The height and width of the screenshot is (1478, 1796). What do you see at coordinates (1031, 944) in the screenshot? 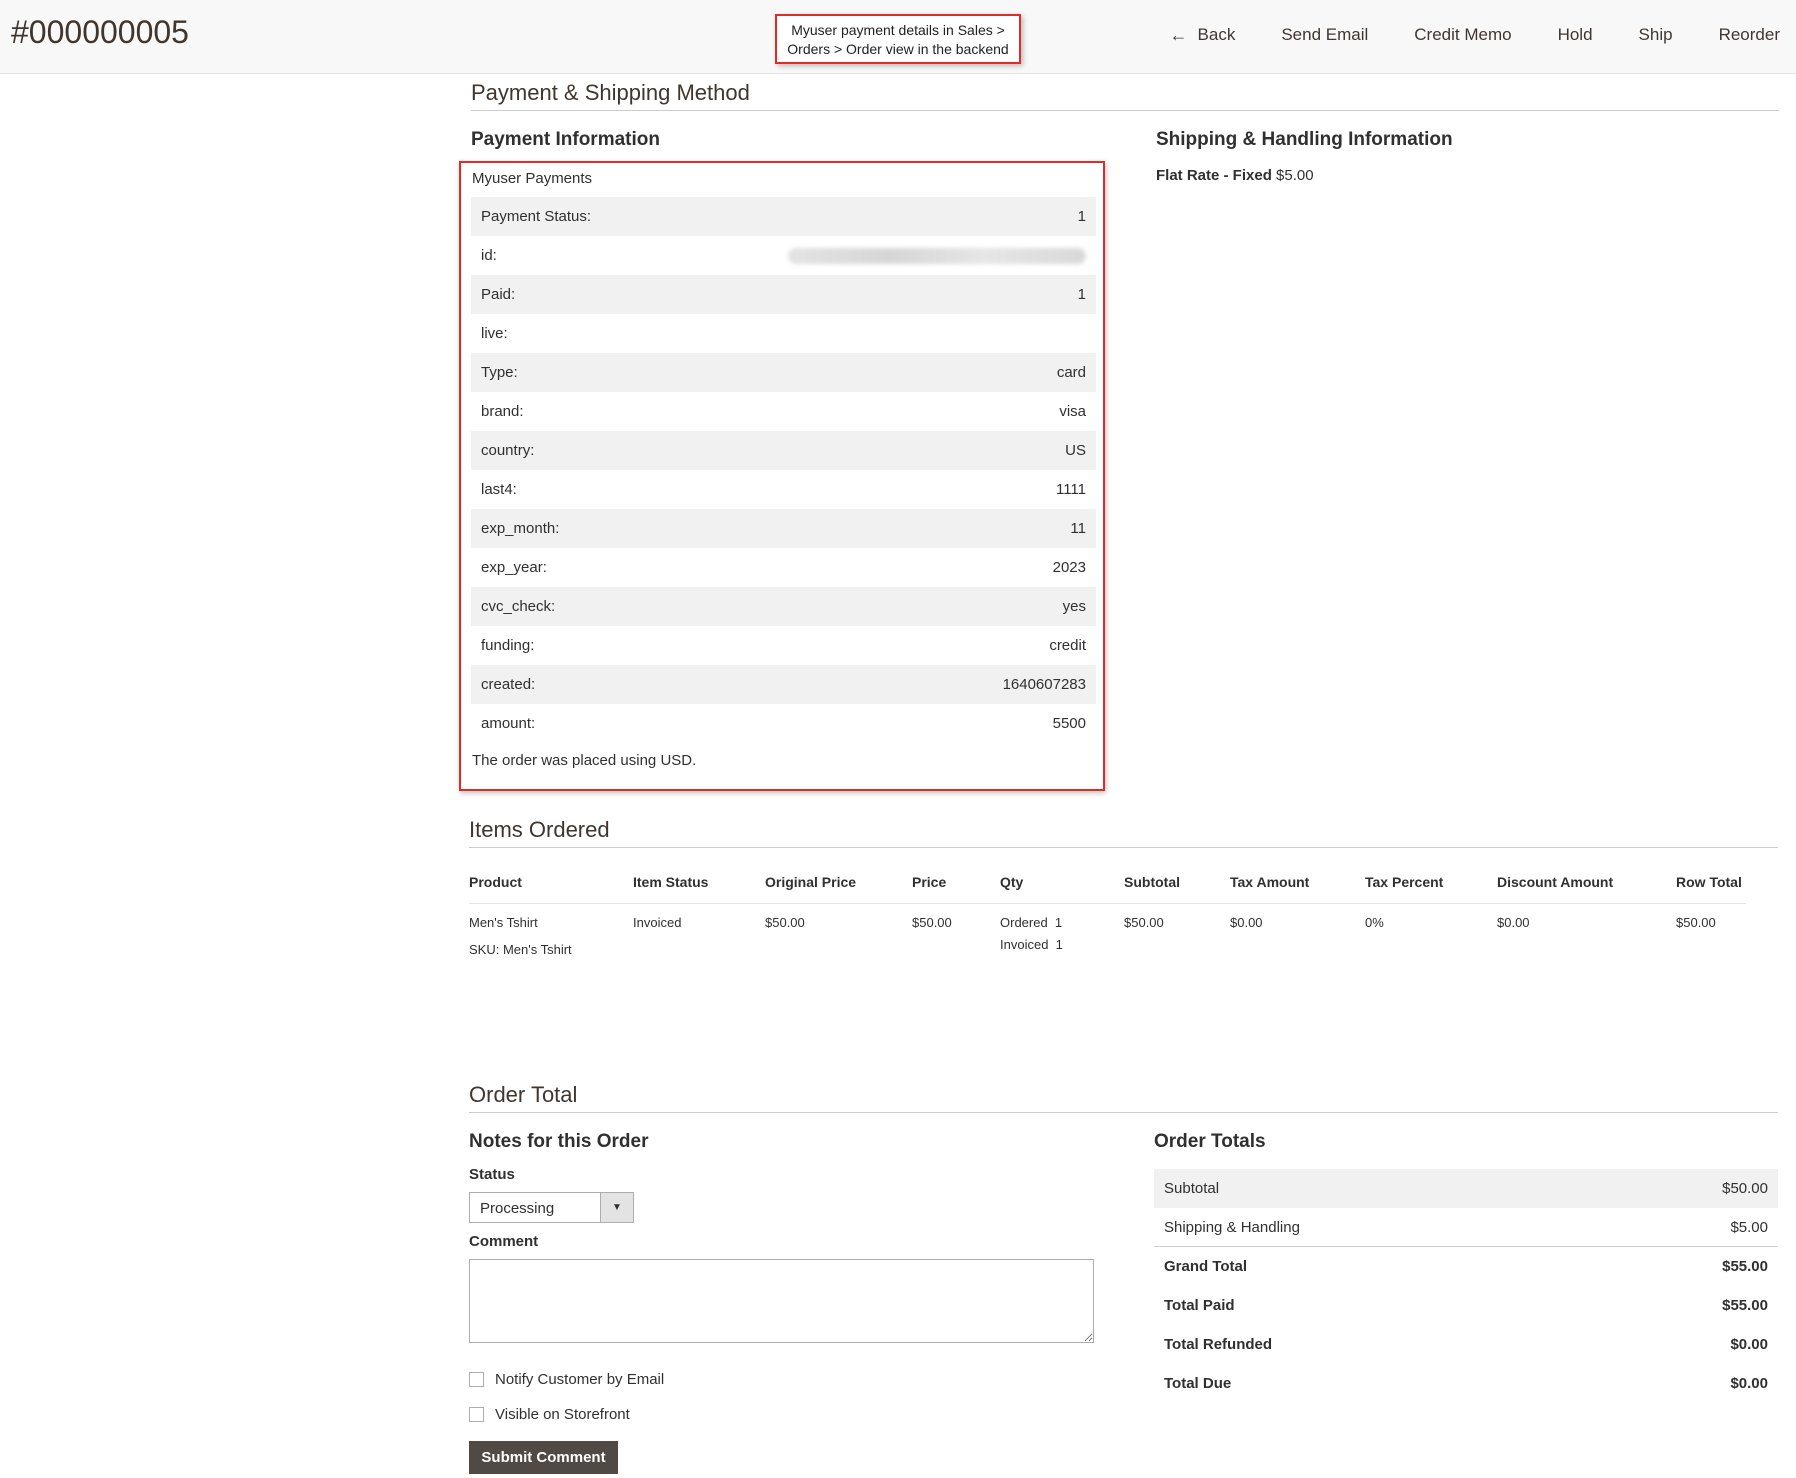
I see `qty-invoiced: Invoiced 1` at bounding box center [1031, 944].